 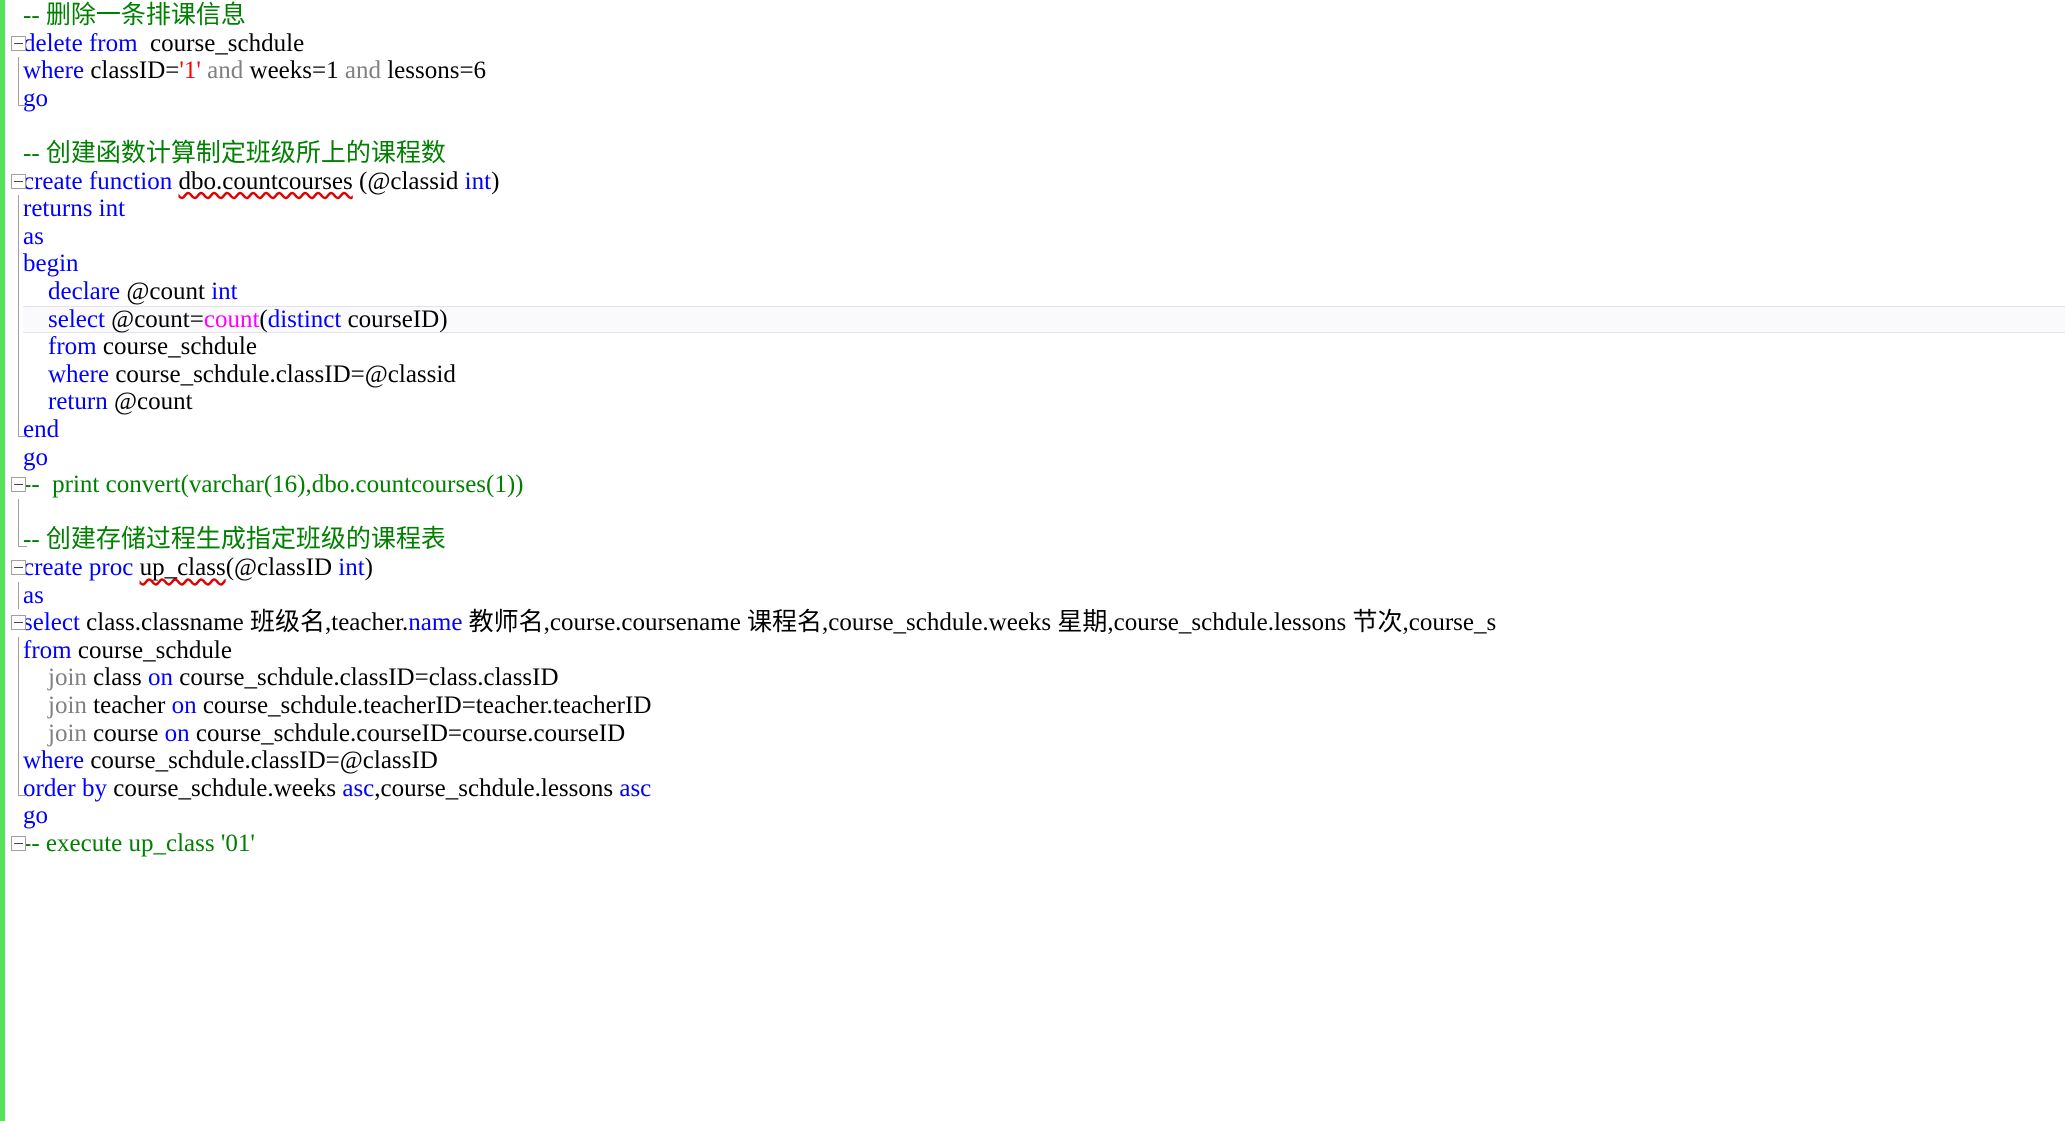 What do you see at coordinates (1032, 44) in the screenshot?
I see `code-line: delete from course_schdule` at bounding box center [1032, 44].